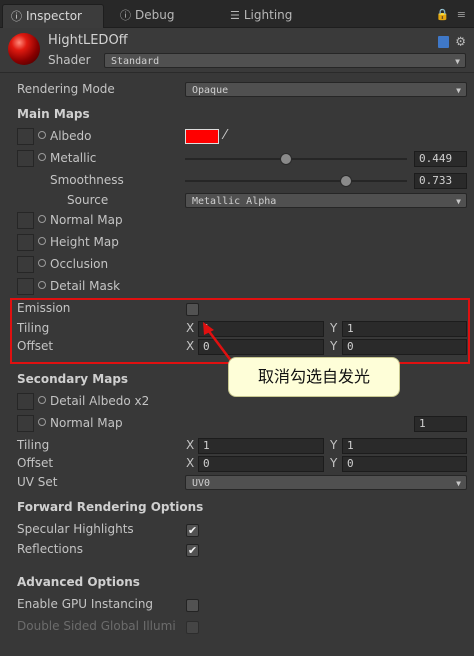 This screenshot has width=474, height=656. What do you see at coordinates (210, 90) in the screenshot?
I see `rendering-mode-value: Opaque` at bounding box center [210, 90].